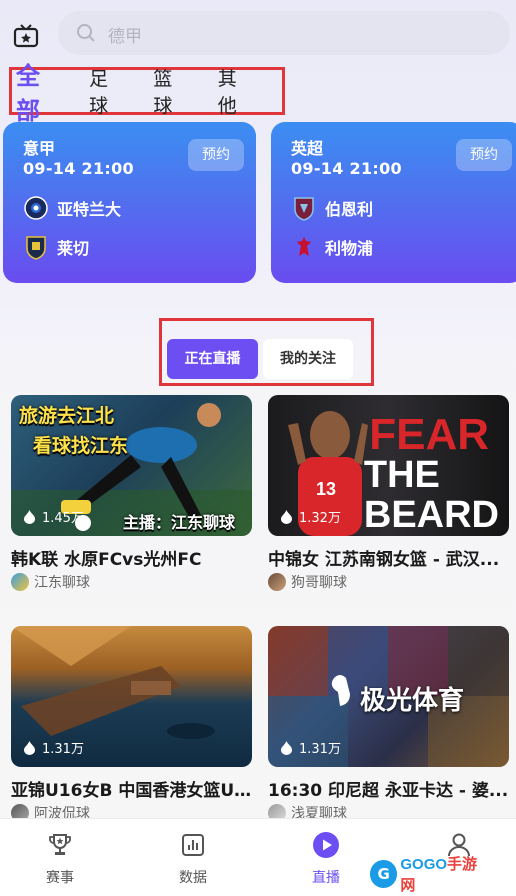 Image resolution: width=516 pixels, height=896 pixels. What do you see at coordinates (349, 209) in the screenshot?
I see `home-team-name: 伯恩利` at bounding box center [349, 209].